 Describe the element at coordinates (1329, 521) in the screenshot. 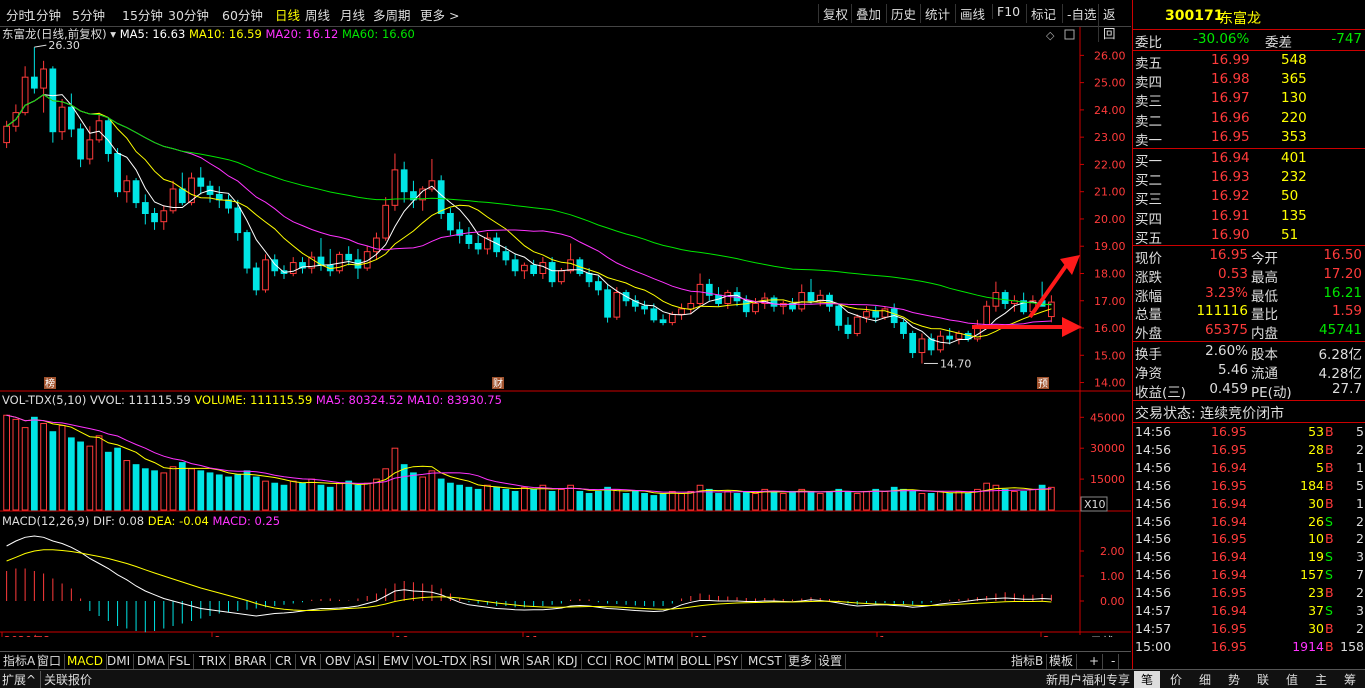

I see `tick-direction: S` at that location.